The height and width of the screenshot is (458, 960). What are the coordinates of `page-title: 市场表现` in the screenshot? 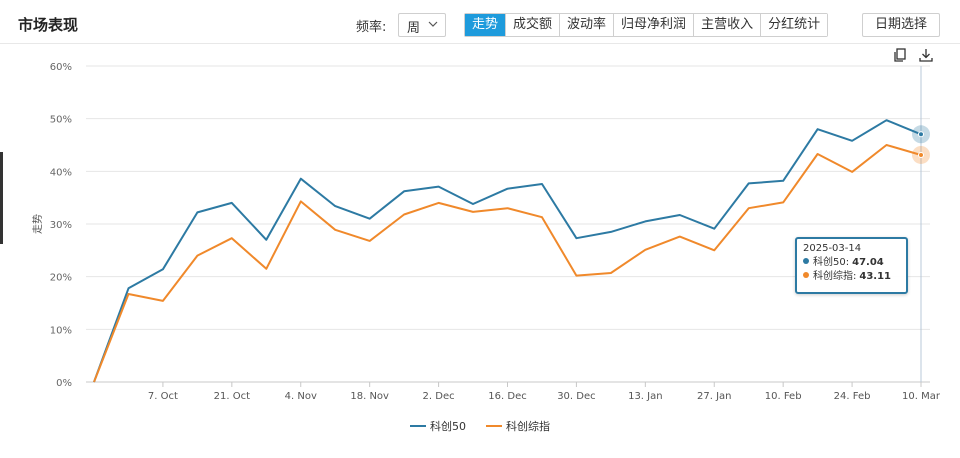 It's located at (48, 25).